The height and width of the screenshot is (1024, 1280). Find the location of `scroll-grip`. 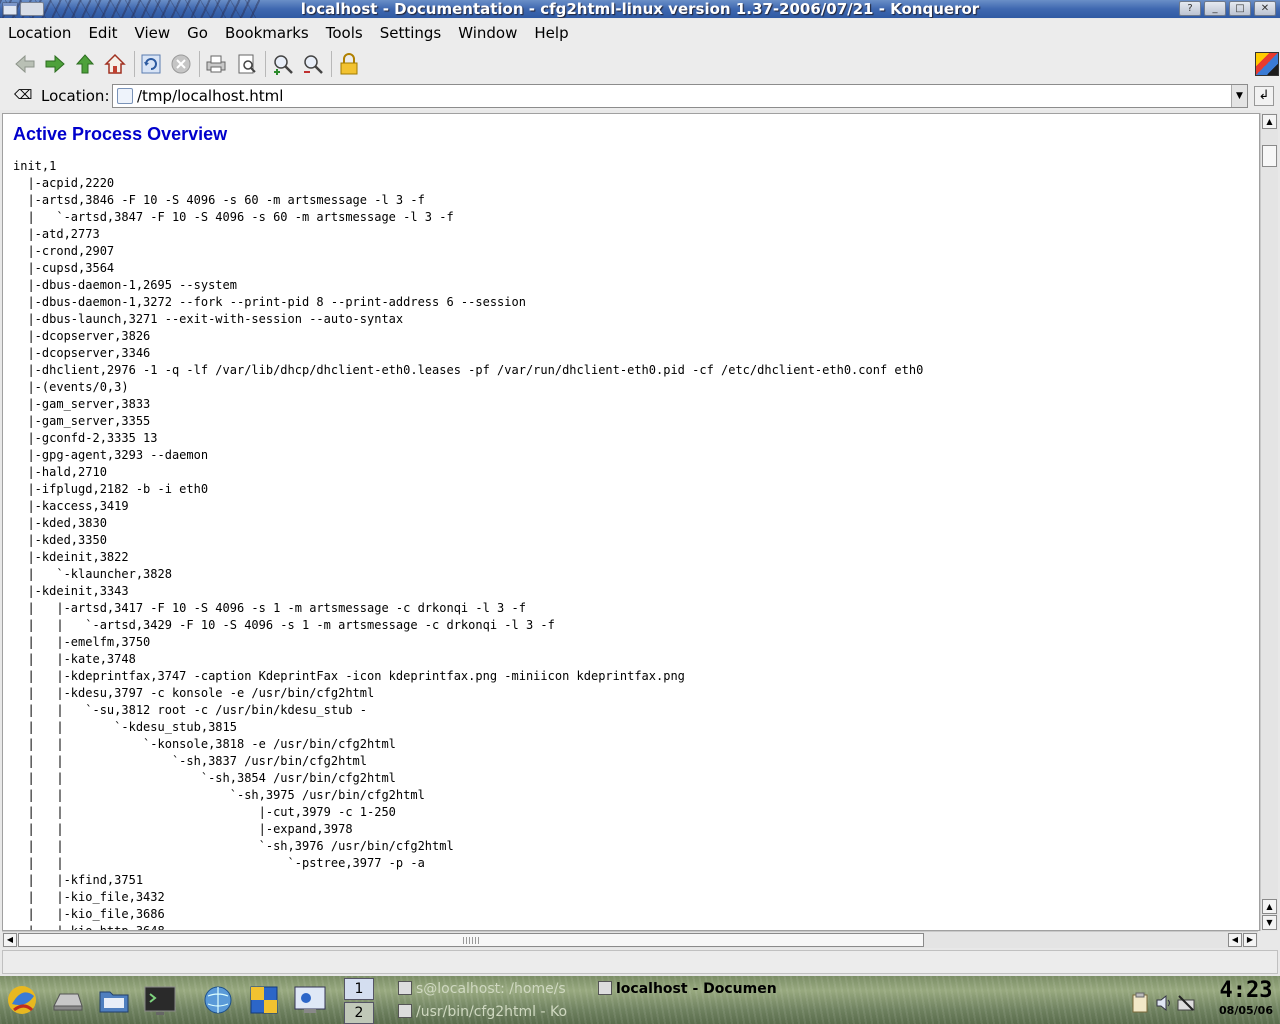

scroll-grip is located at coordinates (472, 940).